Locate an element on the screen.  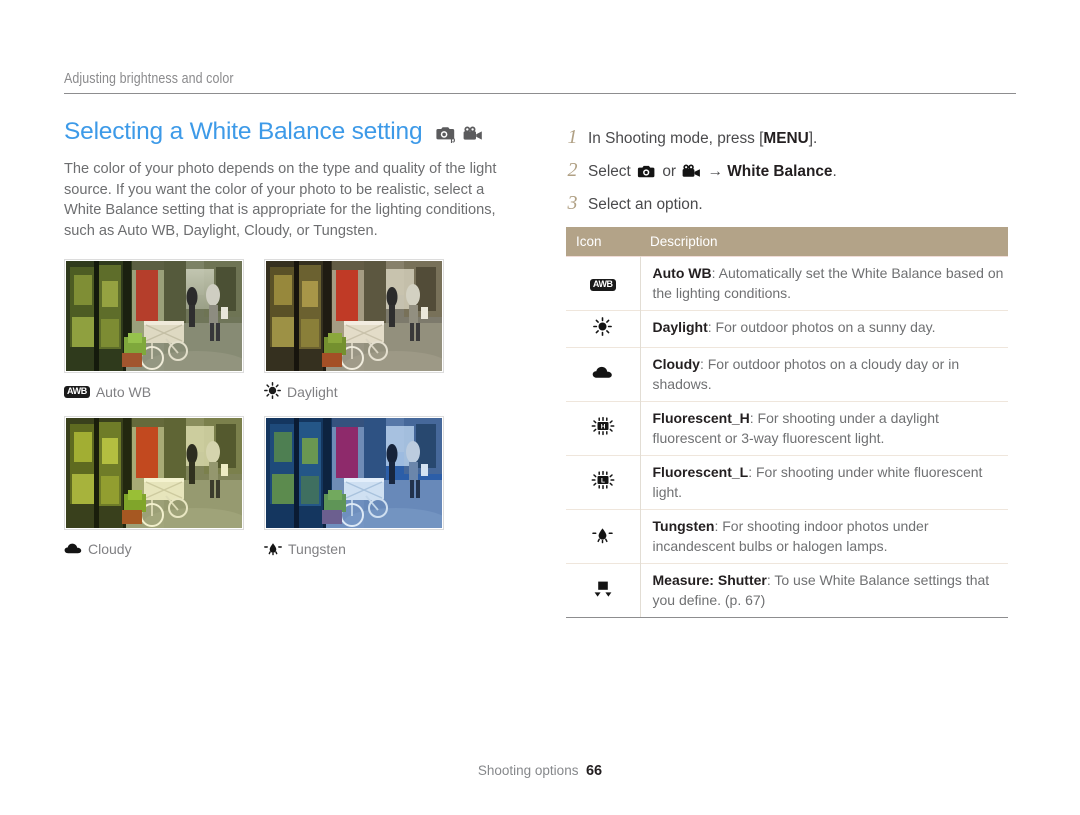
step-text-post: ]. is located at coordinates (813, 138).